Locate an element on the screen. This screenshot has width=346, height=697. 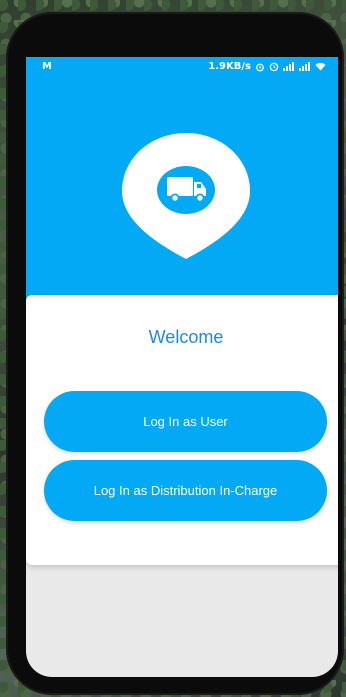
clock-icon is located at coordinates (274, 67).